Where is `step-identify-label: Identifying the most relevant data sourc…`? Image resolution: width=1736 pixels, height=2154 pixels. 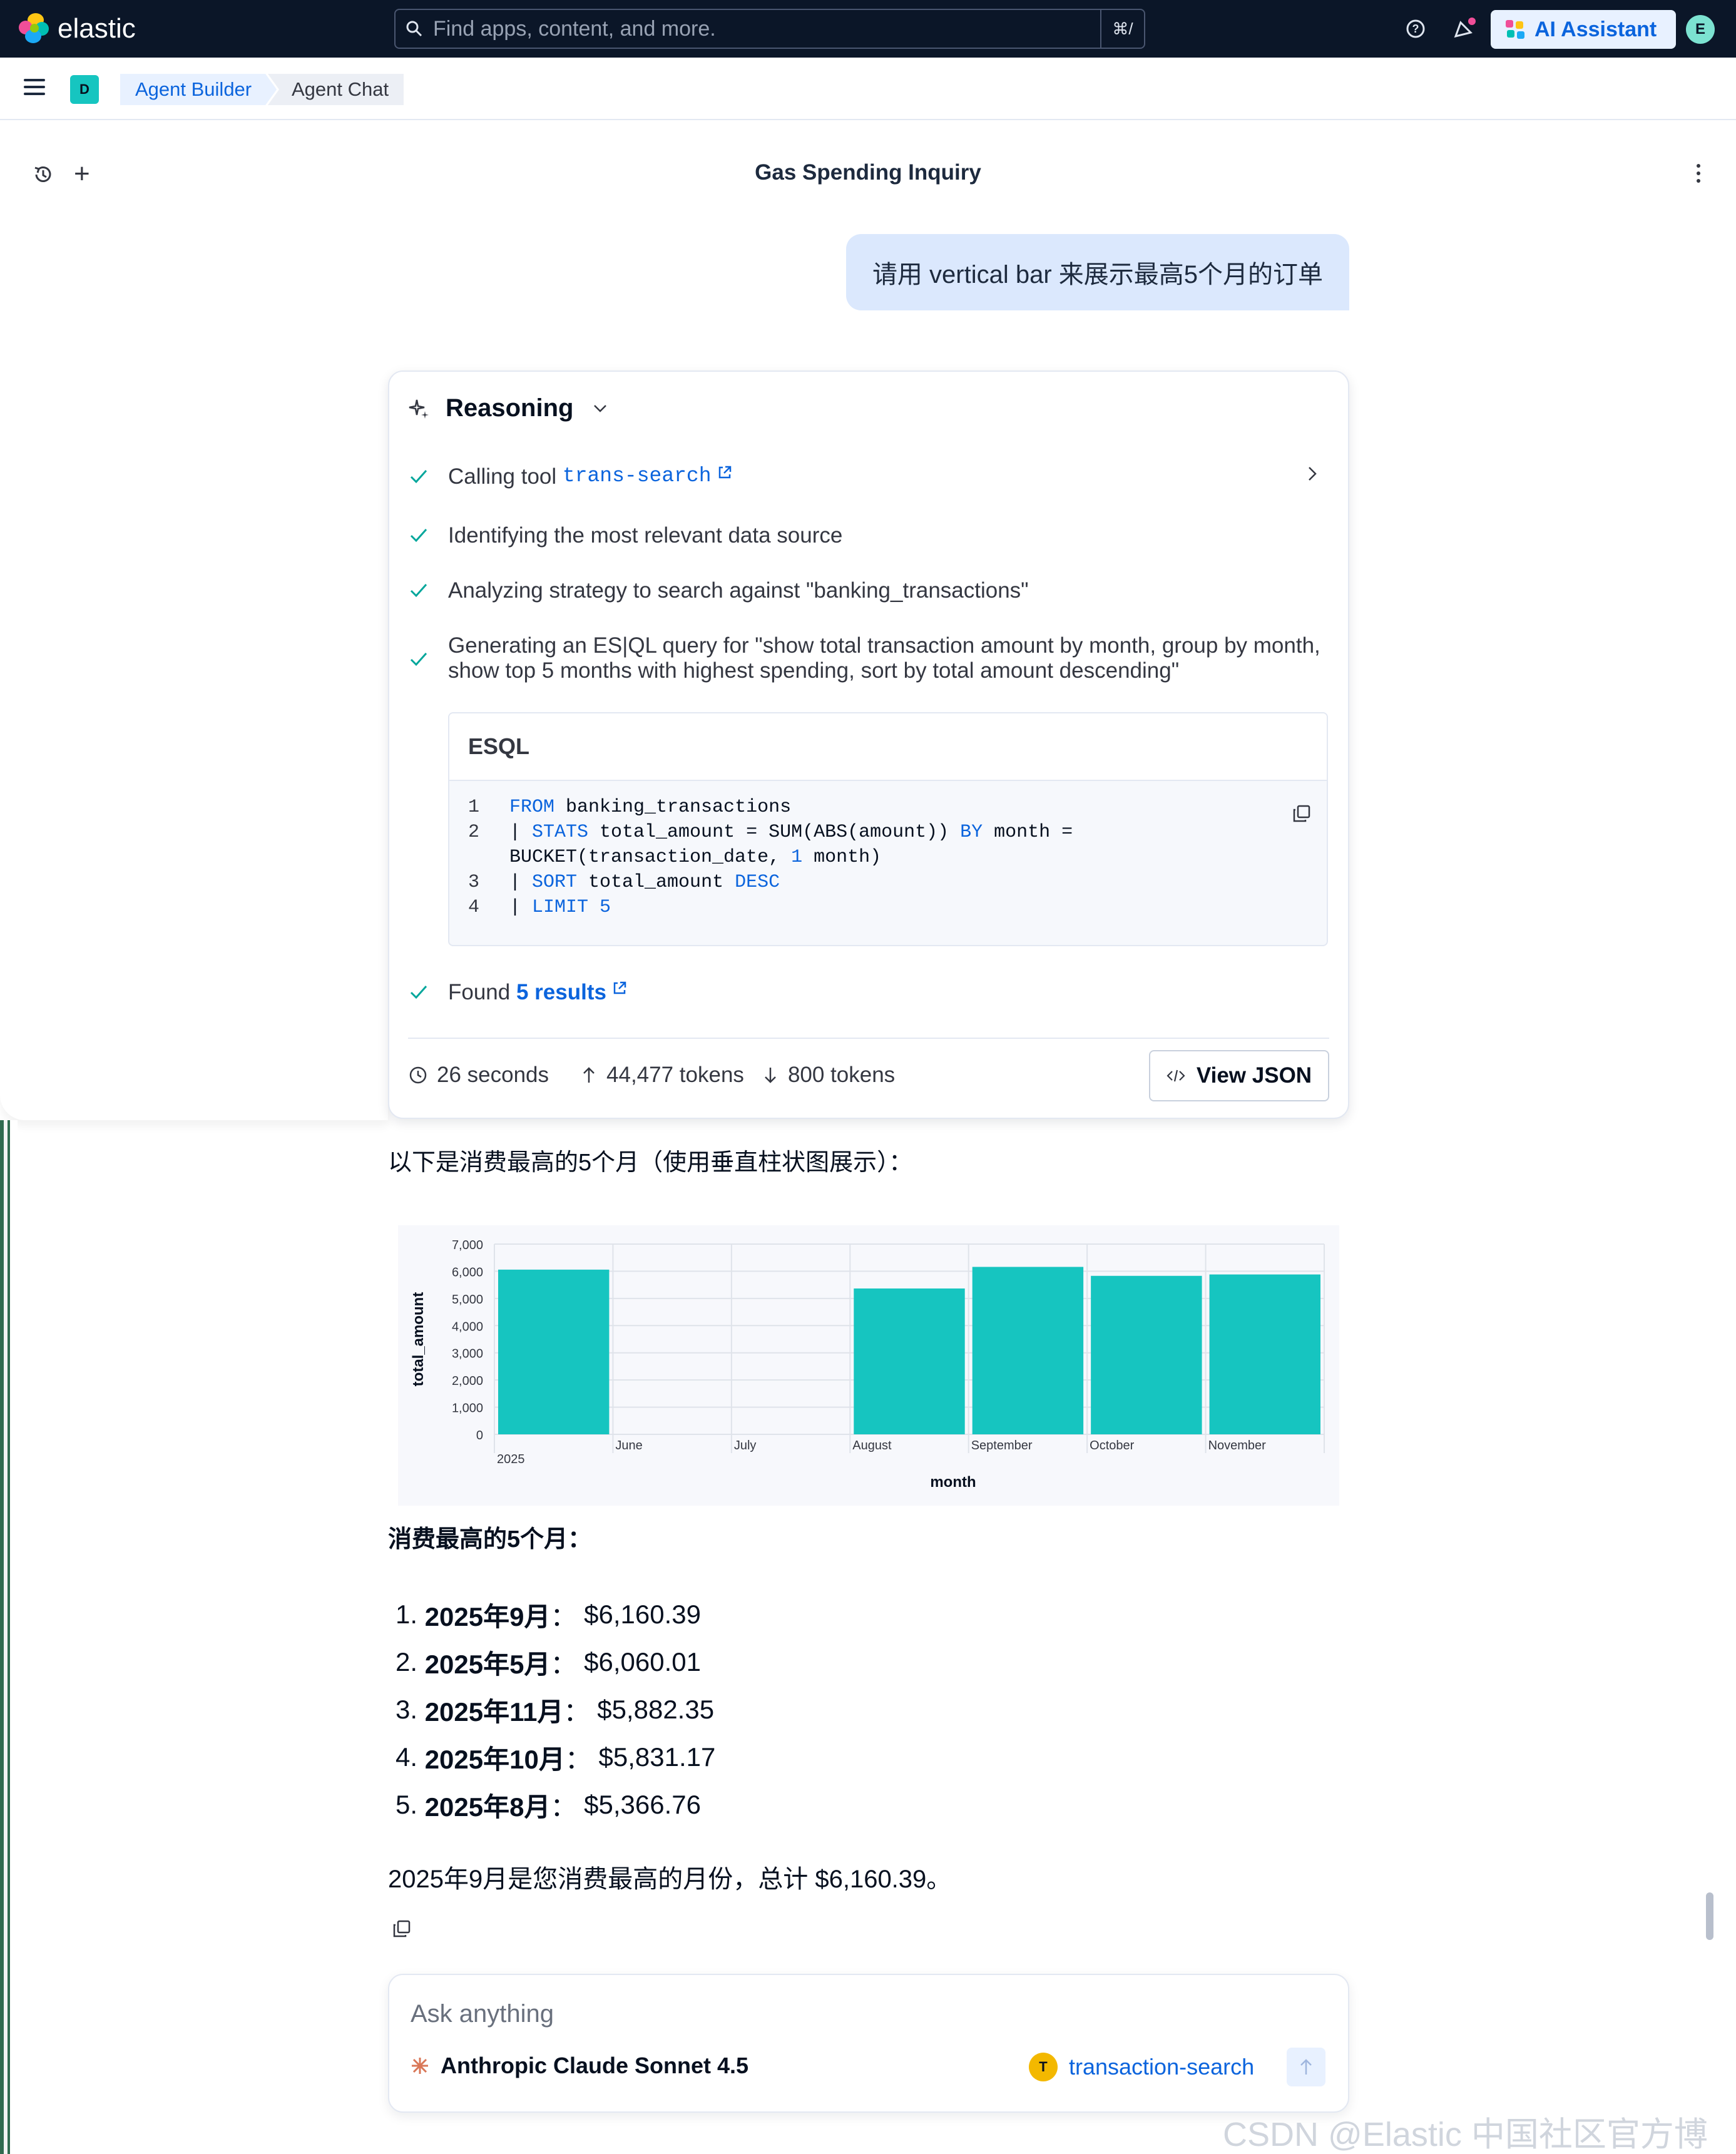
step-identify-label: Identifying the most relevant data sourc… is located at coordinates (645, 535).